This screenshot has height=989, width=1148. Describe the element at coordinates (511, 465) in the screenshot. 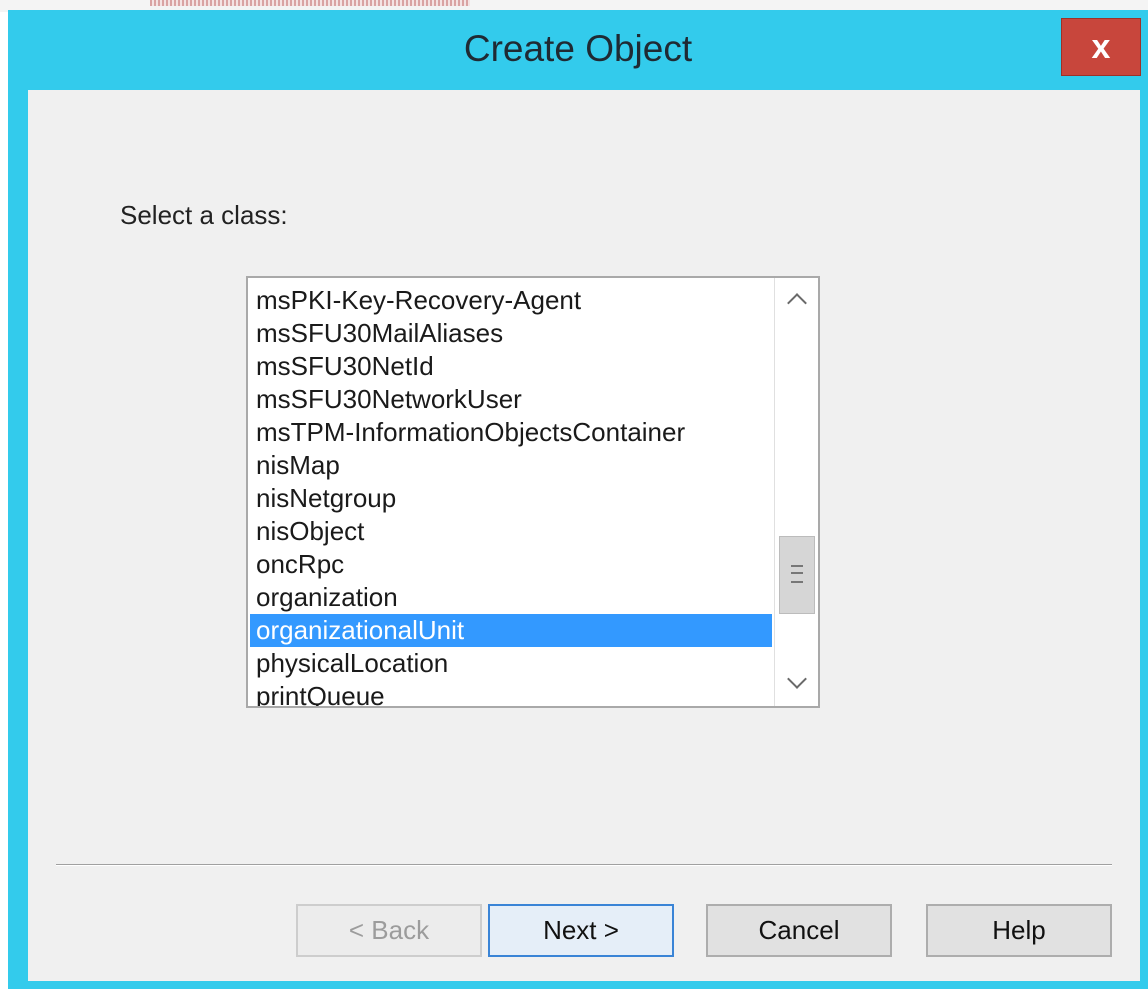

I see `class-list-item: nisMap` at that location.